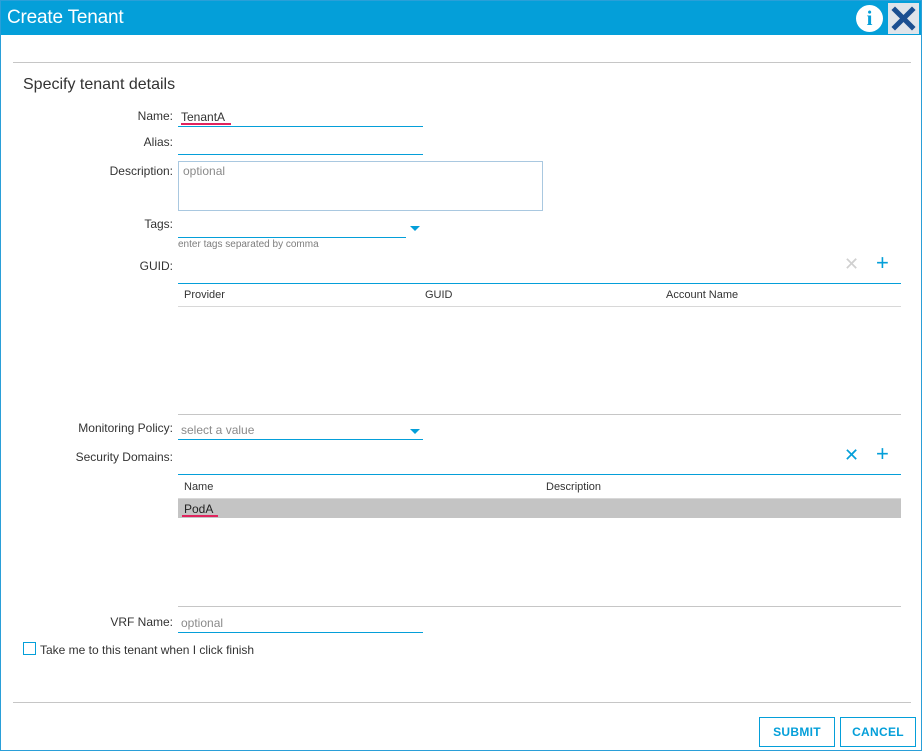  What do you see at coordinates (360, 186) in the screenshot?
I see `description-textarea: optional` at bounding box center [360, 186].